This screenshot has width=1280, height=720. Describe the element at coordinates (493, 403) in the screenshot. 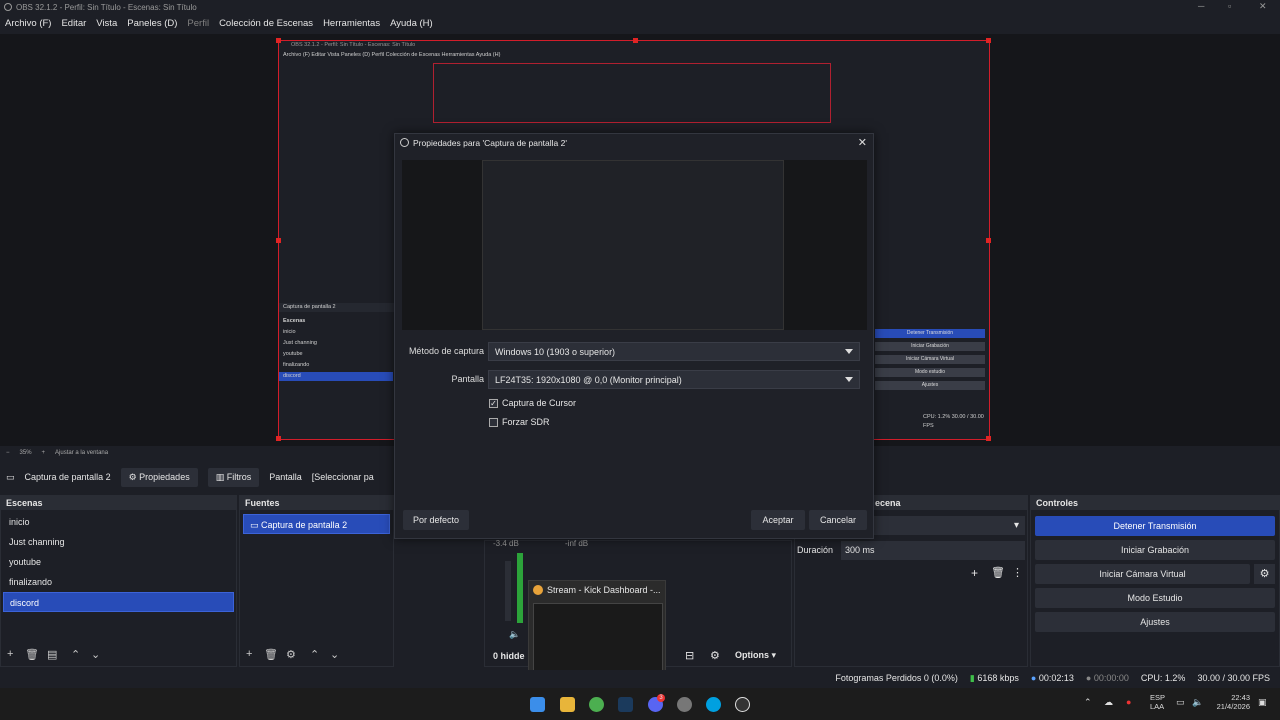

I see `cursor-checkbox: ✓` at that location.